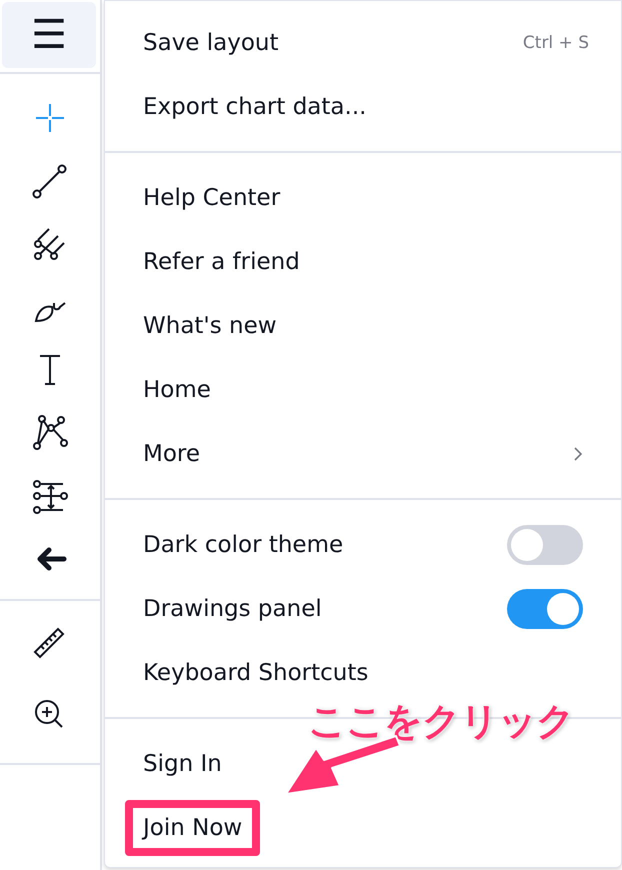 This screenshot has width=622, height=870. Describe the element at coordinates (578, 454) in the screenshot. I see `chevron-icon` at that location.